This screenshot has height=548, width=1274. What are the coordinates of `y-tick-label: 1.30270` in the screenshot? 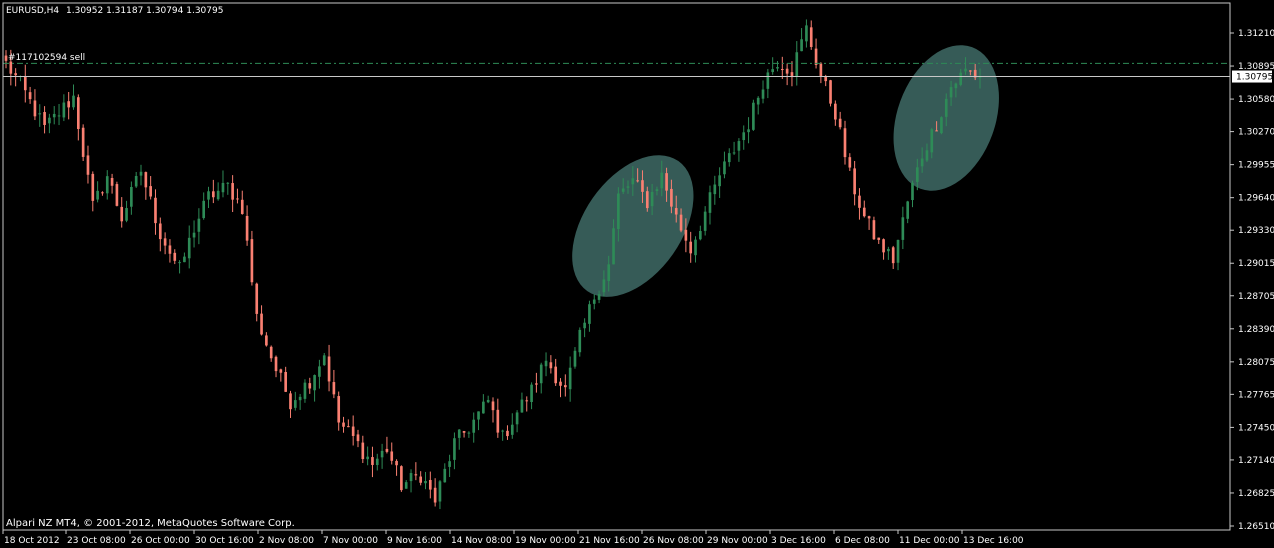 It's located at (1256, 133).